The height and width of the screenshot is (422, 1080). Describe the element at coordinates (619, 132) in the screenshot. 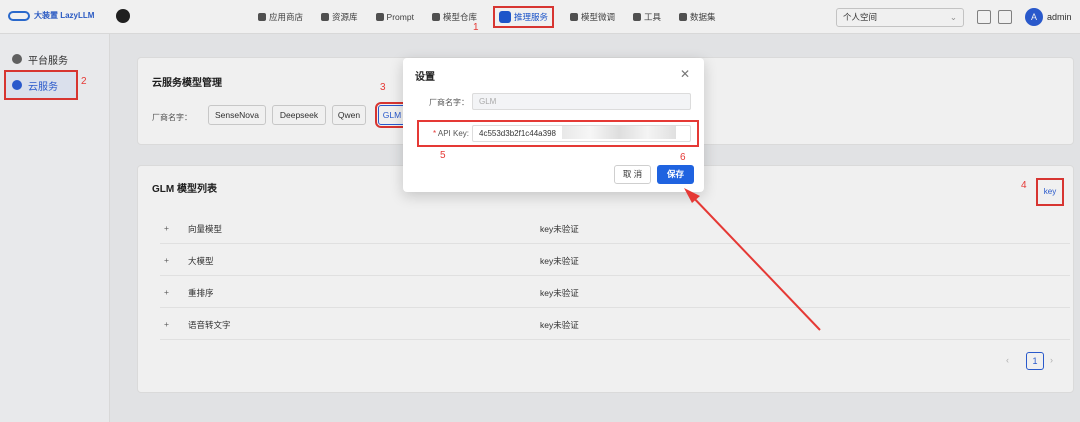

I see `redaction-blur` at that location.